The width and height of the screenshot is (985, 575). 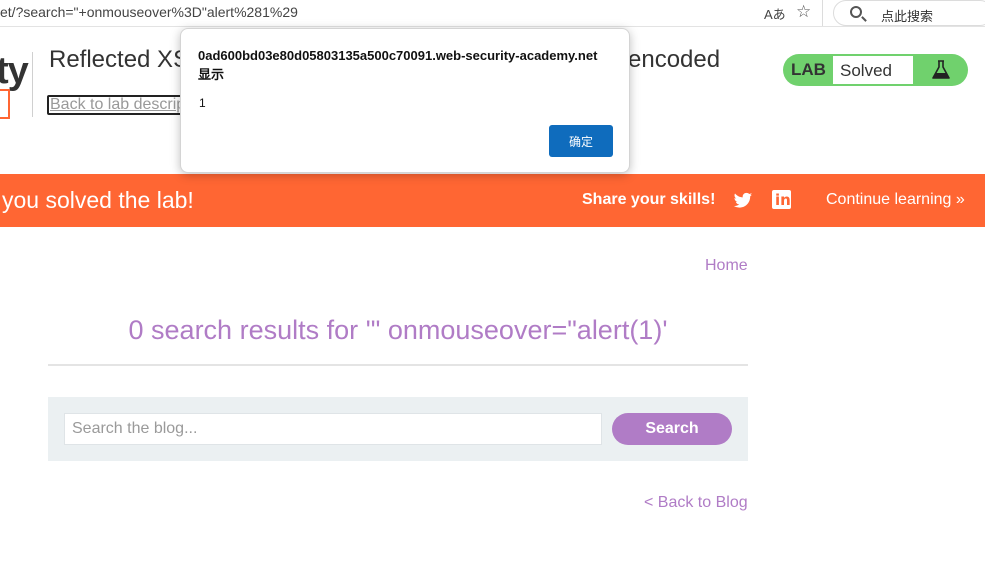 What do you see at coordinates (670, 59) in the screenshot?
I see `lab-title-tail: -encoded` at bounding box center [670, 59].